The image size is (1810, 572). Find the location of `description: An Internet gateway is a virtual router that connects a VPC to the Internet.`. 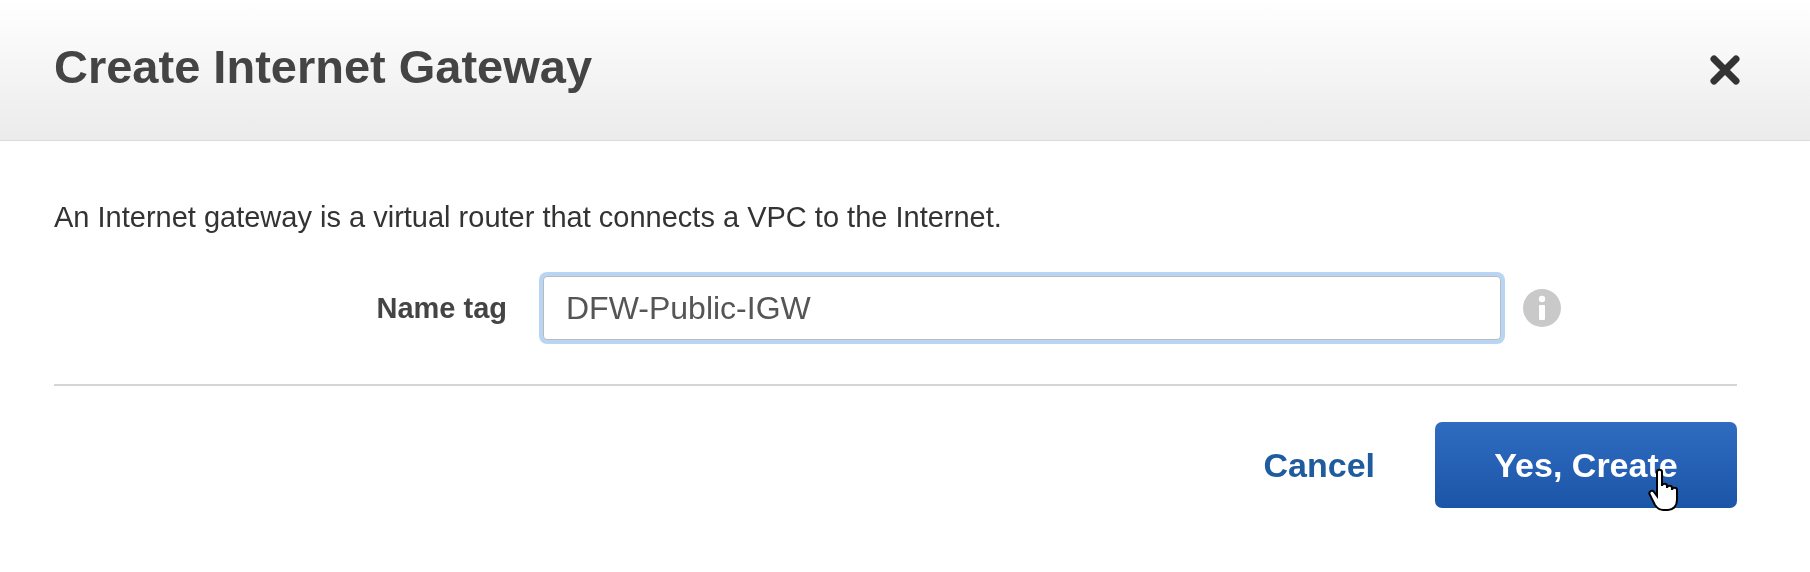

description: An Internet gateway is a virtual router that connects a VPC to the Internet. is located at coordinates (528, 217).